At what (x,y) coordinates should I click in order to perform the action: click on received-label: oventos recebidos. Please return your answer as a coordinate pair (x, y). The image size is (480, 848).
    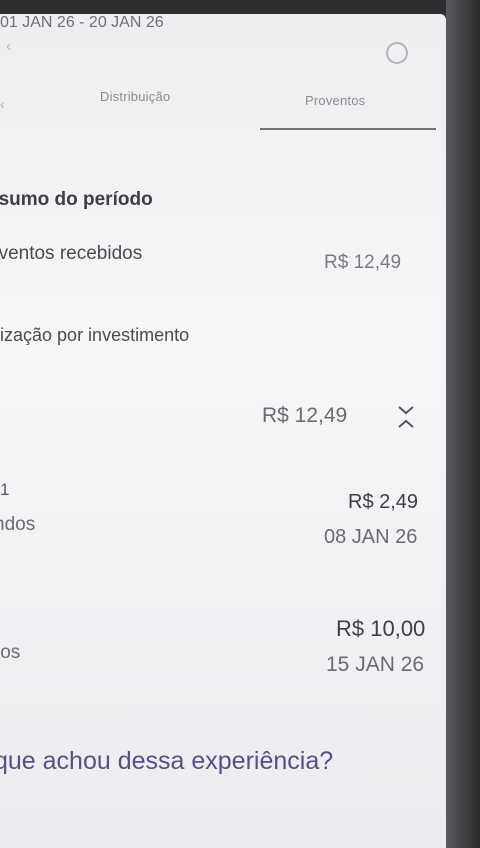
    Looking at the image, I should click on (71, 253).